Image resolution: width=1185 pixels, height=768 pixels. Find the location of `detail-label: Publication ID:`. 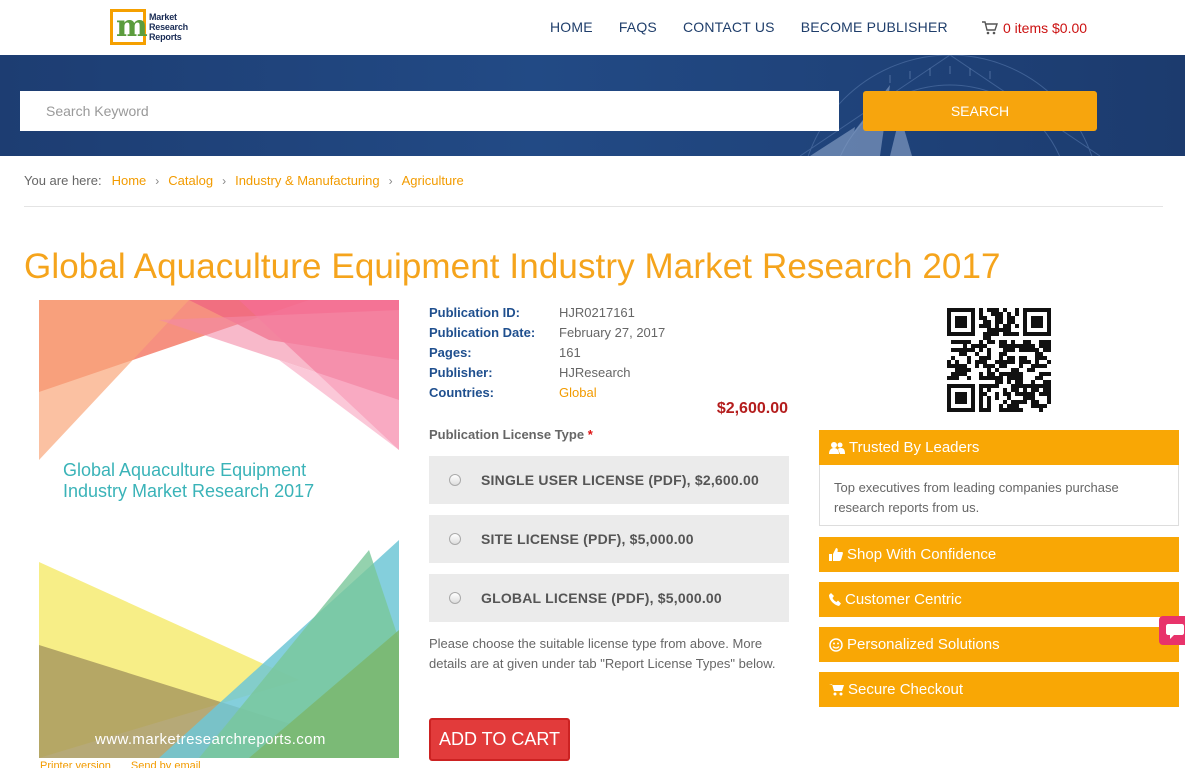

detail-label: Publication ID: is located at coordinates (474, 312).